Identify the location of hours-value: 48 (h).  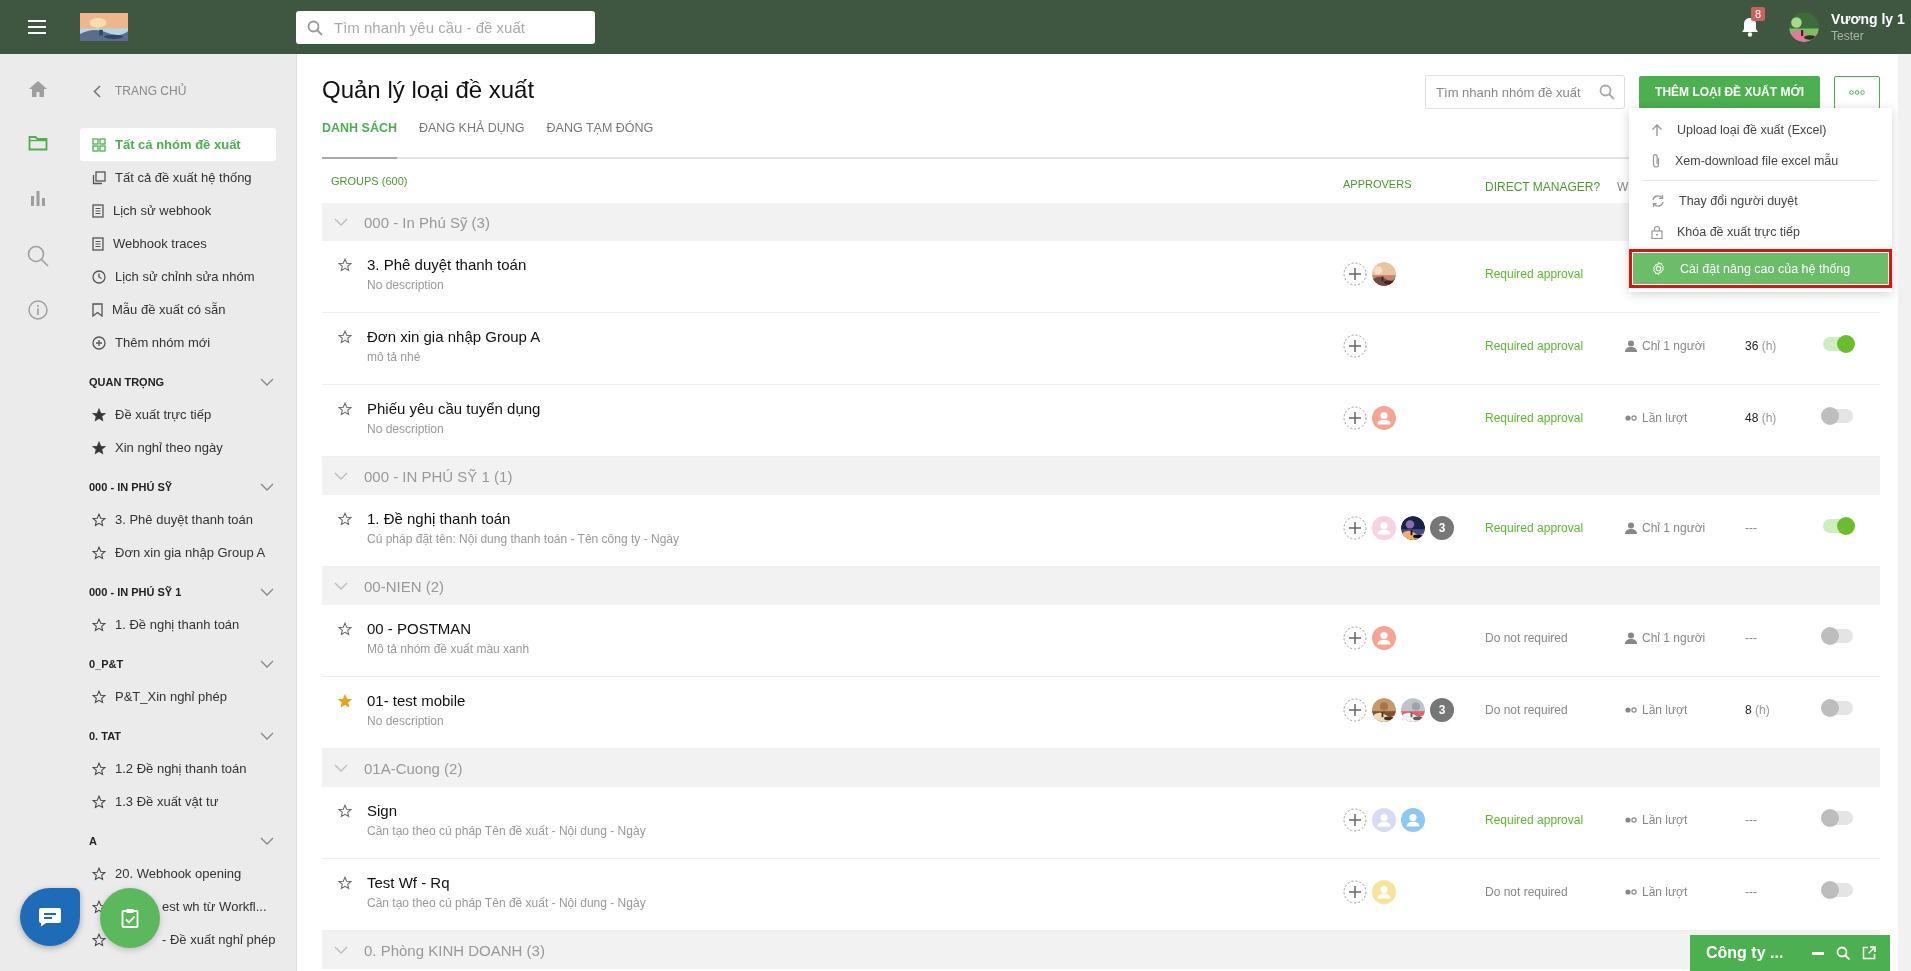
(1761, 418).